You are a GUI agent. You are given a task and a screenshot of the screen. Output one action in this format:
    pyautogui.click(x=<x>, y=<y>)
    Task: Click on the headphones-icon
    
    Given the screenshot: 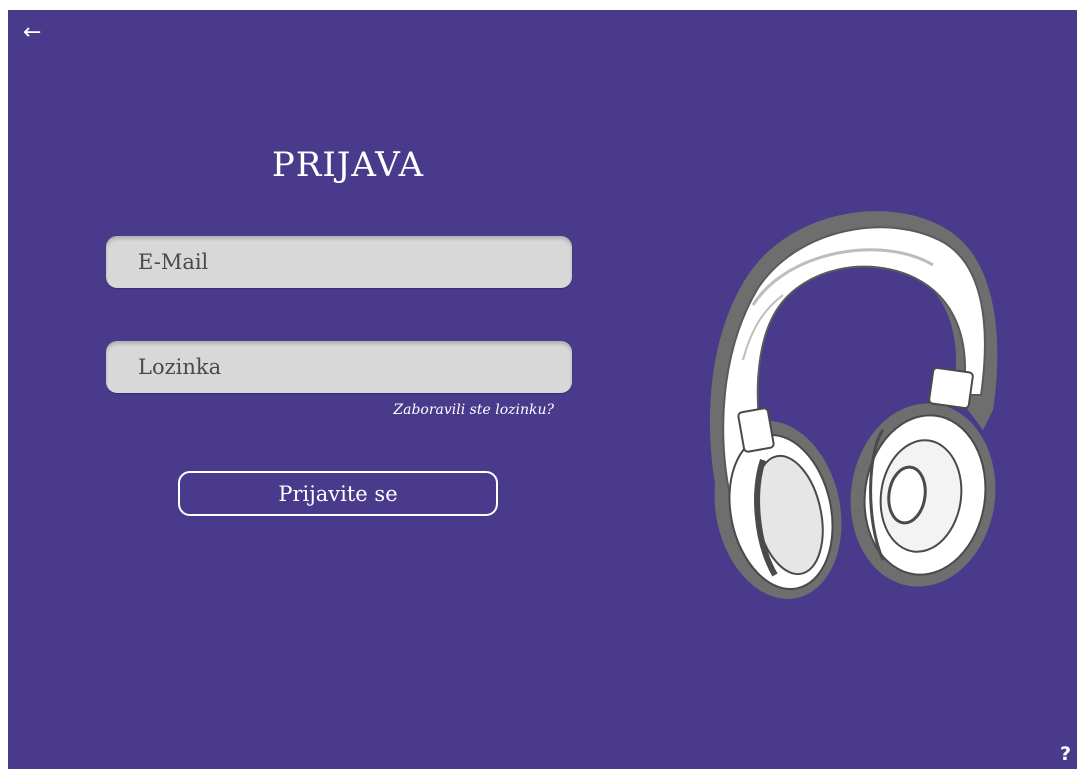 What is the action you would take?
    pyautogui.click(x=853, y=405)
    